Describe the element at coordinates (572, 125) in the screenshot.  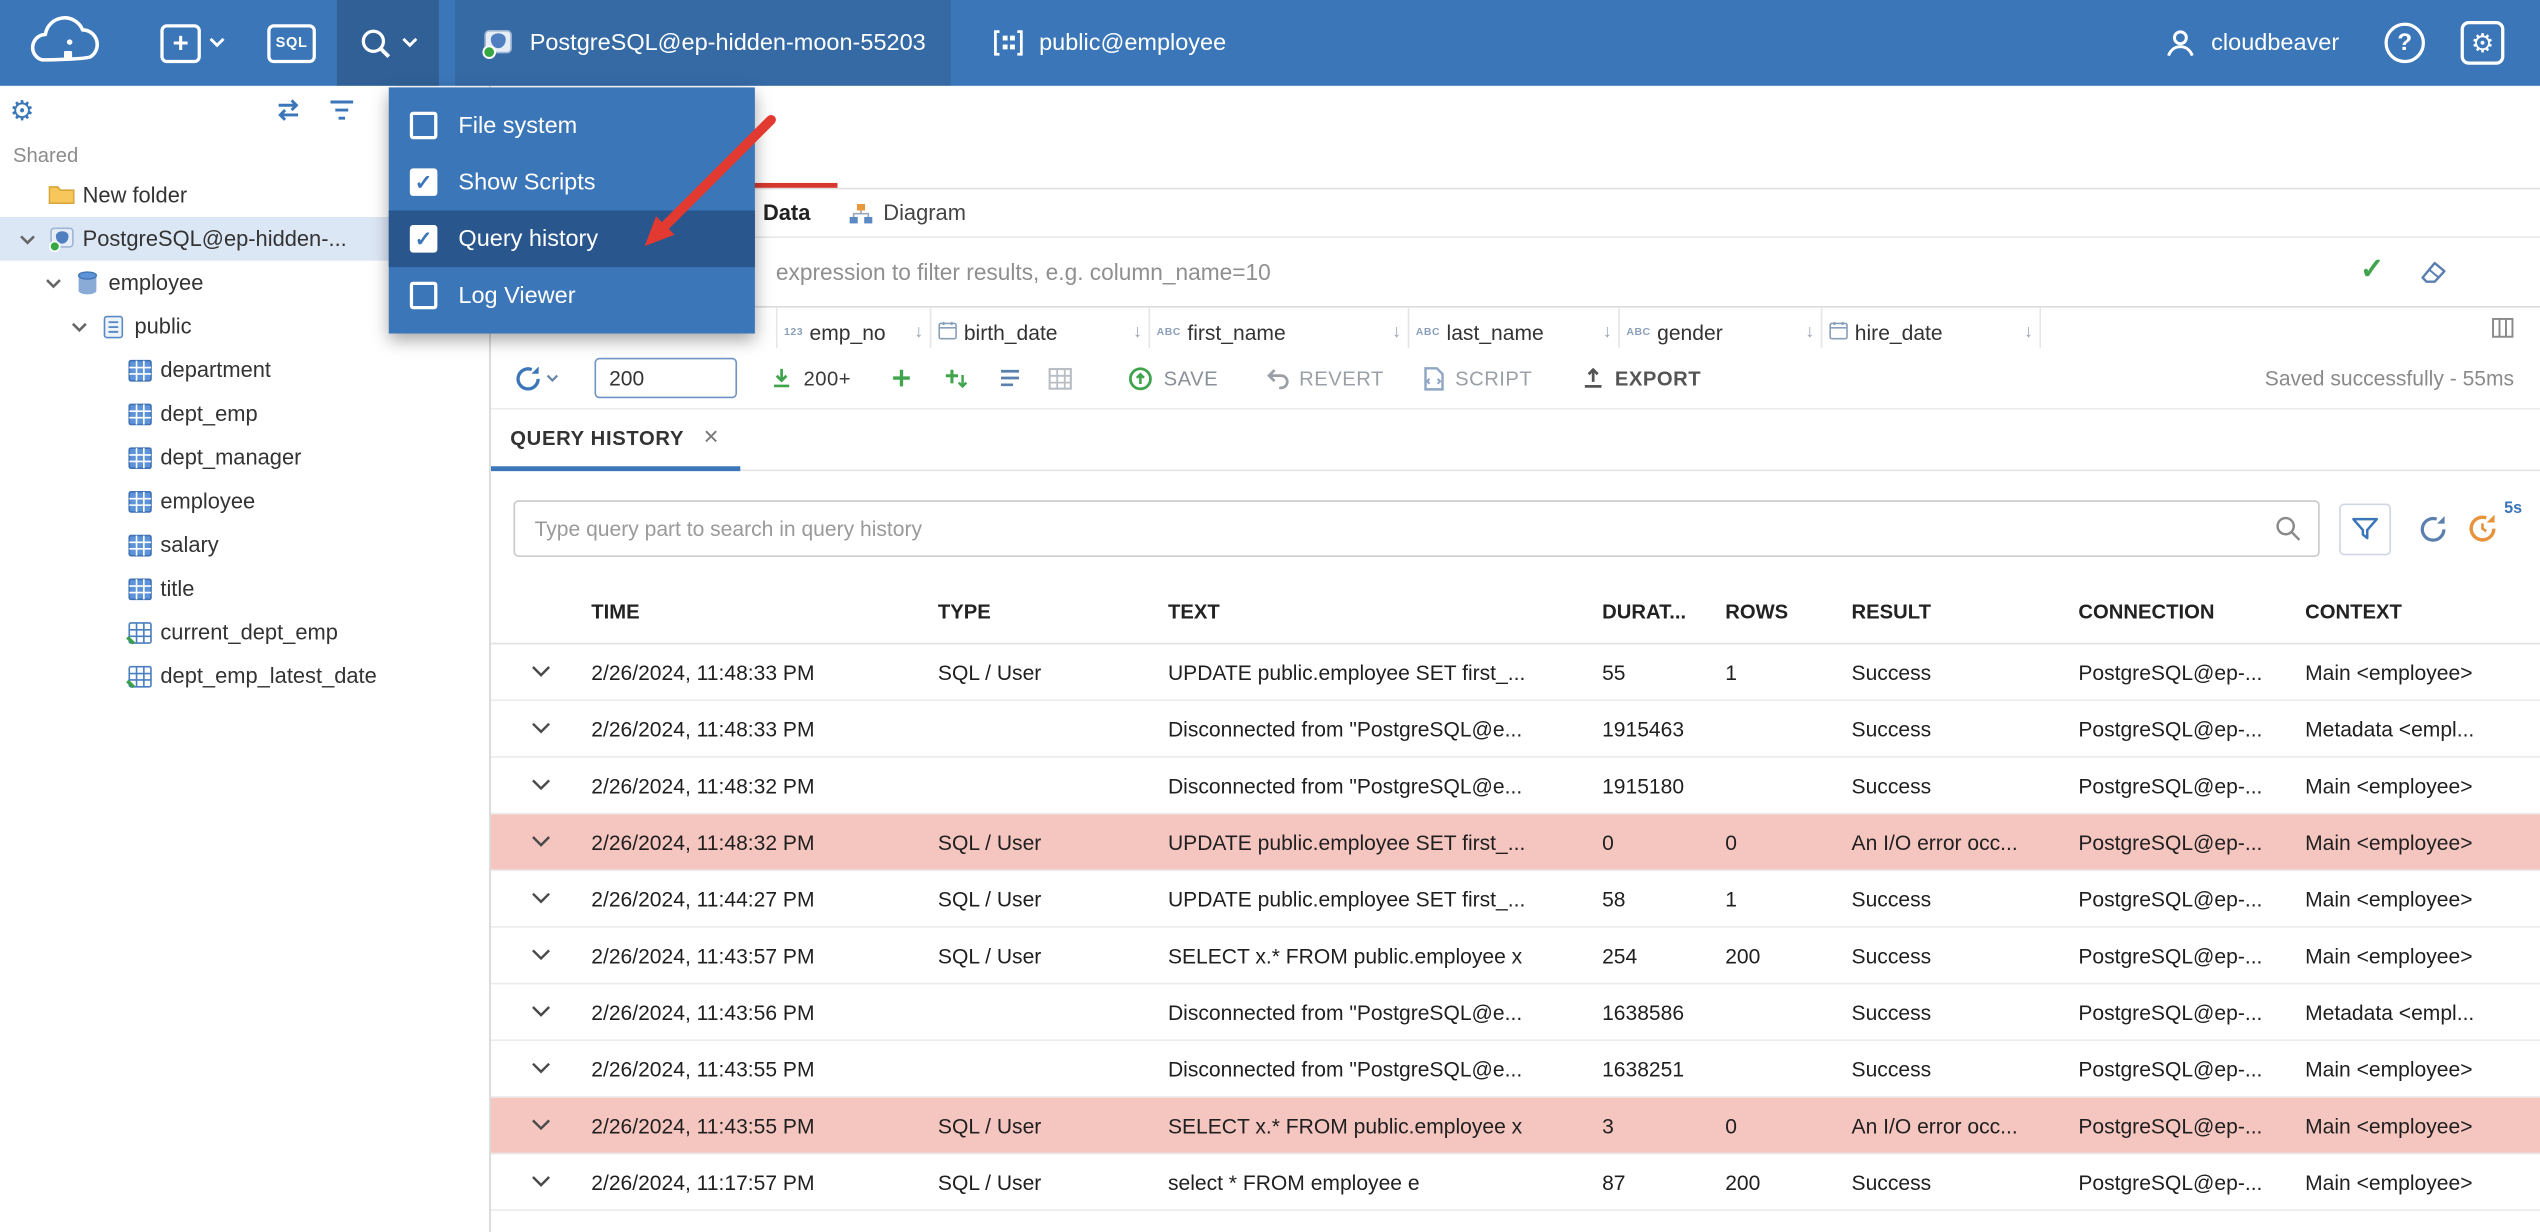
I see `tools-menu-item-file-system: File system` at that location.